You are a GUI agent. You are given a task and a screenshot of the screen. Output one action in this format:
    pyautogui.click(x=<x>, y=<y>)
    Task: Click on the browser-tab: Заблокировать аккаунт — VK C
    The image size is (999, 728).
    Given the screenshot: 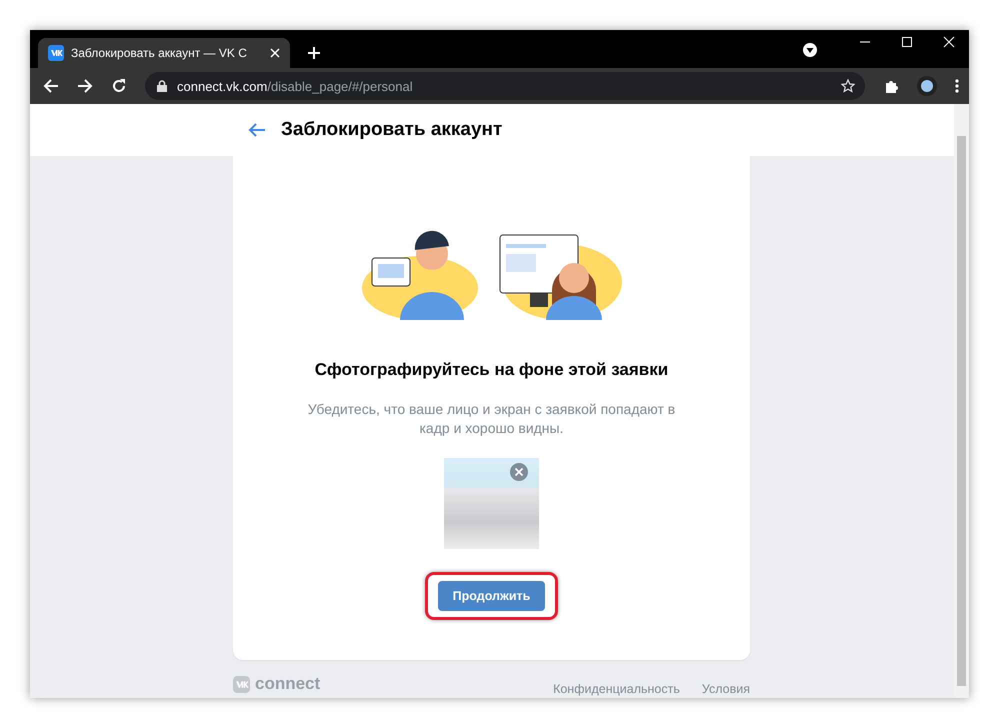 What is the action you would take?
    pyautogui.click(x=164, y=53)
    